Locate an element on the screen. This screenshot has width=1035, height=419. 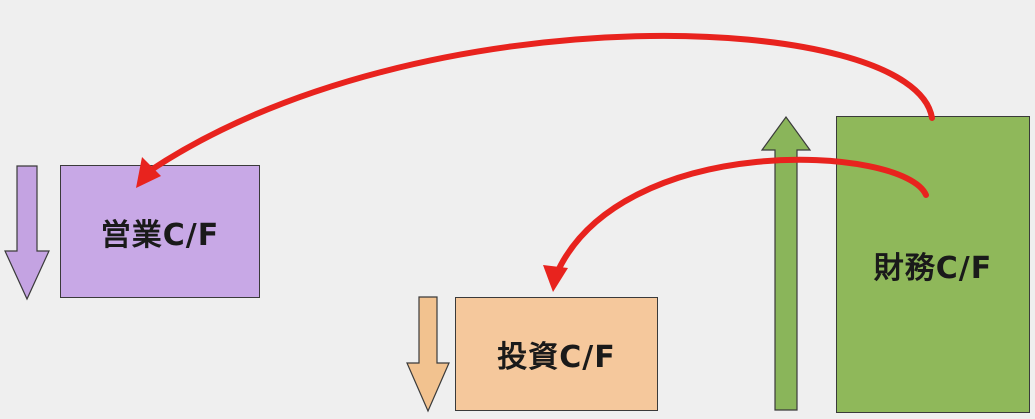
flow-financing-to-operating-arrowhead is located at coordinates (148, 172).